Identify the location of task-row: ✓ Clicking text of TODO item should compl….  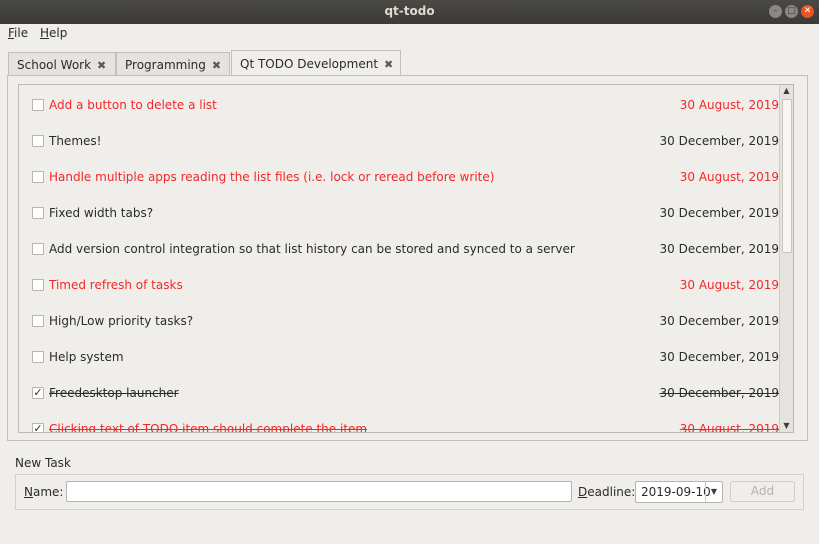
(399, 422).